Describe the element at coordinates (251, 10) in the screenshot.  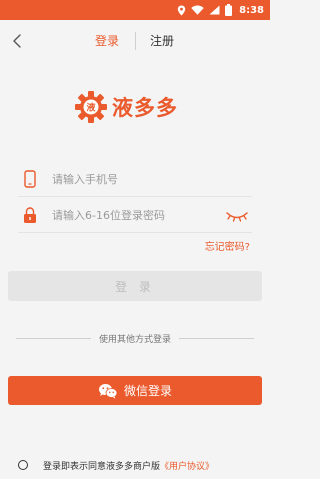
I see `status-time: 8:38` at that location.